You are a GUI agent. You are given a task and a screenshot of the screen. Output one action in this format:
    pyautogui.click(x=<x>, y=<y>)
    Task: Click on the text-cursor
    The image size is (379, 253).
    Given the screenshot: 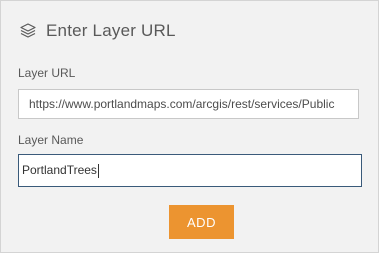 What is the action you would take?
    pyautogui.click(x=98, y=170)
    